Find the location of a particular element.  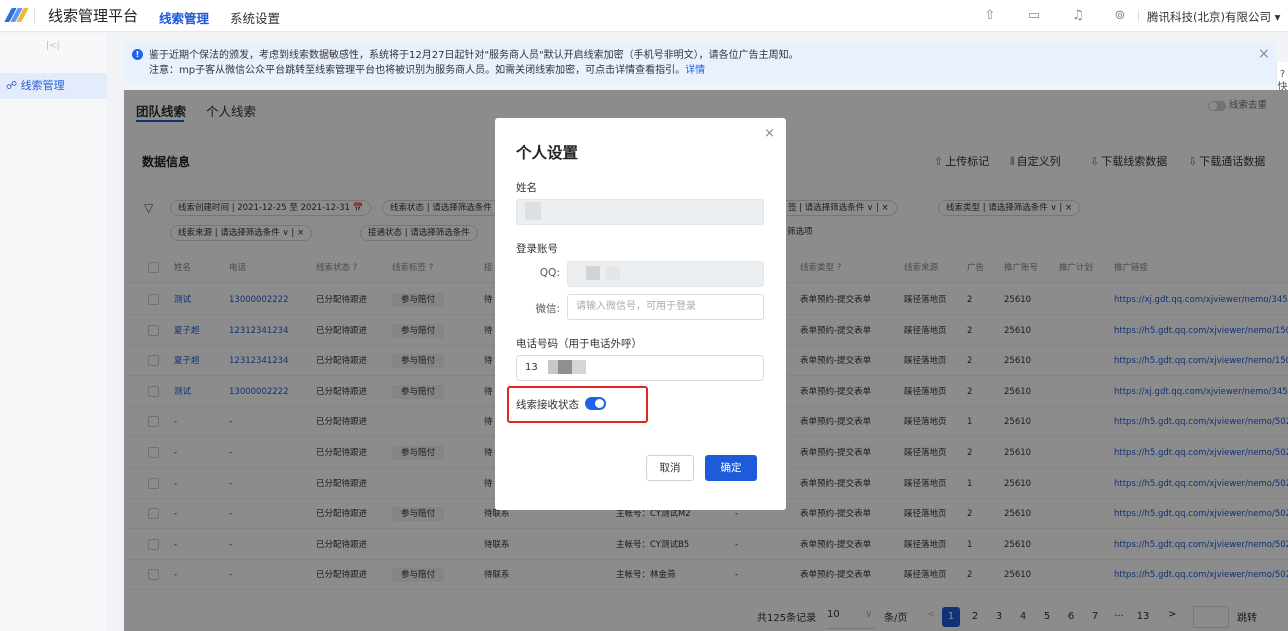

wechat-input: 请输入微信号，可用于登录 is located at coordinates (665, 307).